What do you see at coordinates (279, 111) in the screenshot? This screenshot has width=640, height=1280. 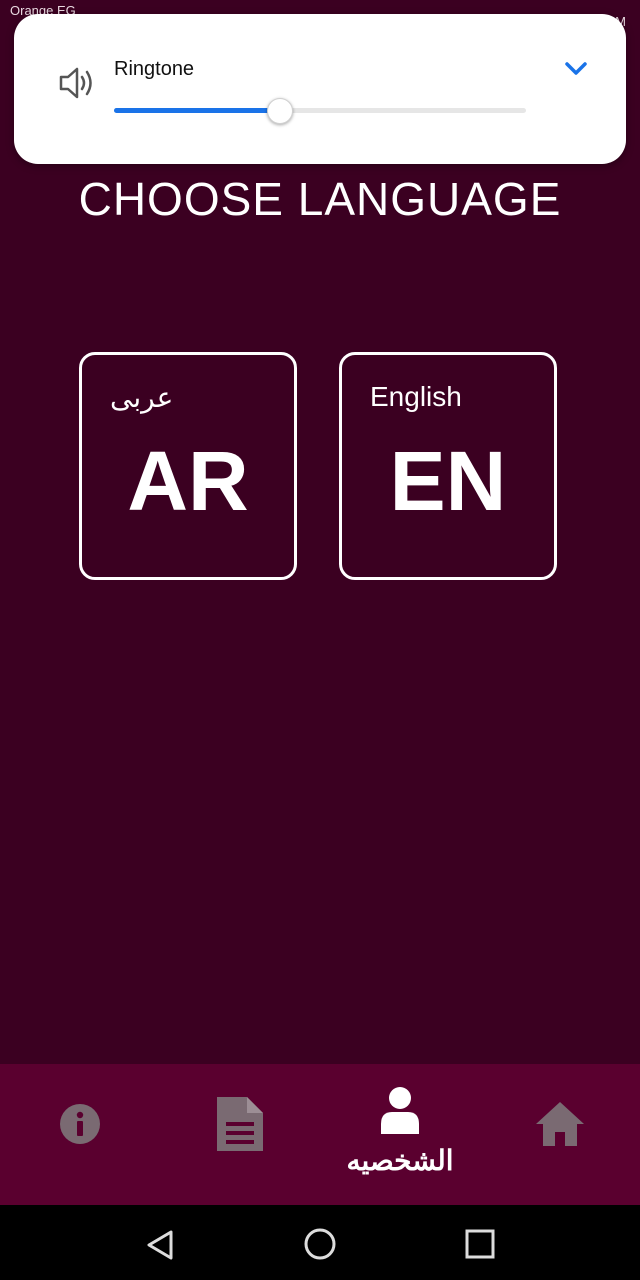 I see `volume-slider-thumb` at bounding box center [279, 111].